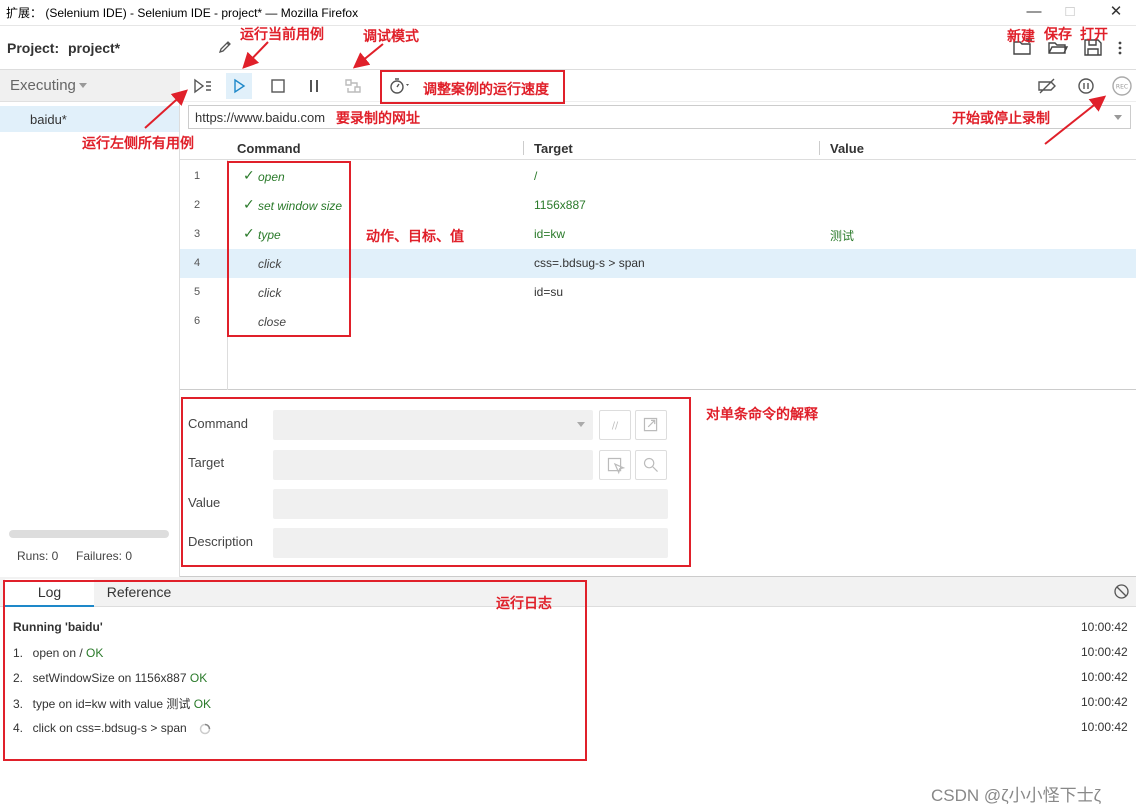 This screenshot has width=1136, height=810. Describe the element at coordinates (314, 86) in the screenshot. I see `pause-icon` at that location.